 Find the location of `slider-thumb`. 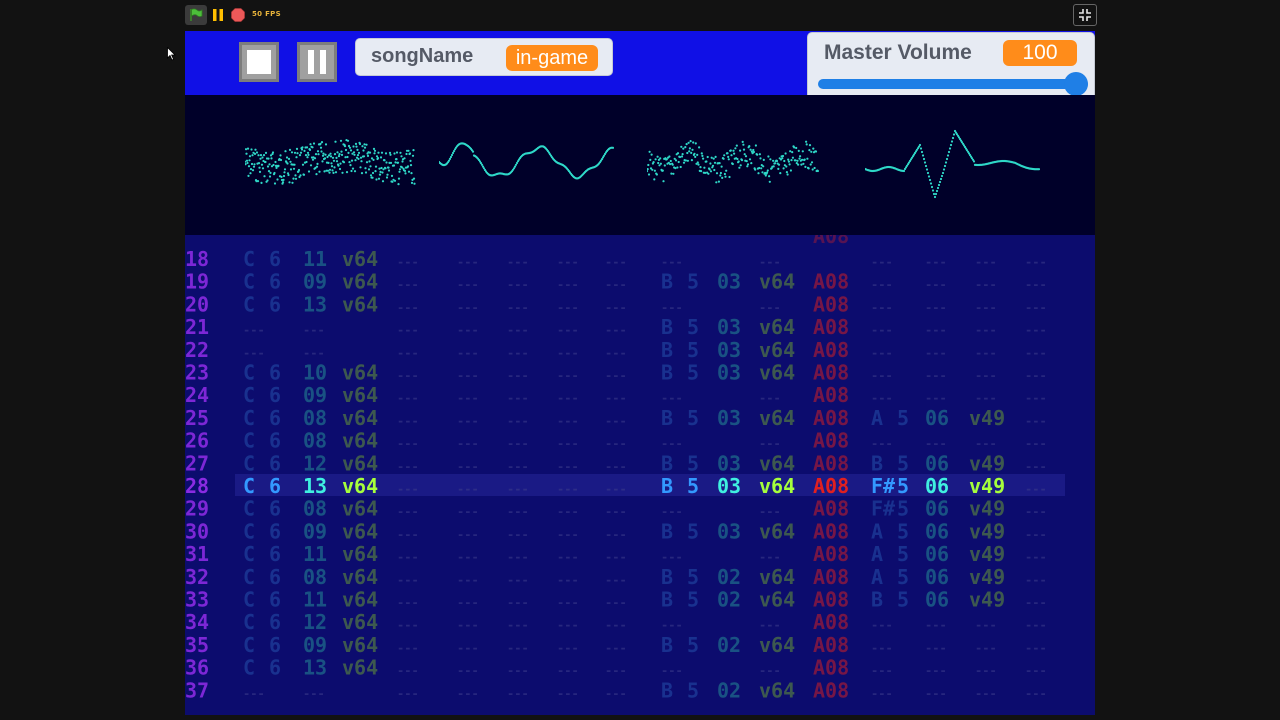

slider-thumb is located at coordinates (1076, 84).